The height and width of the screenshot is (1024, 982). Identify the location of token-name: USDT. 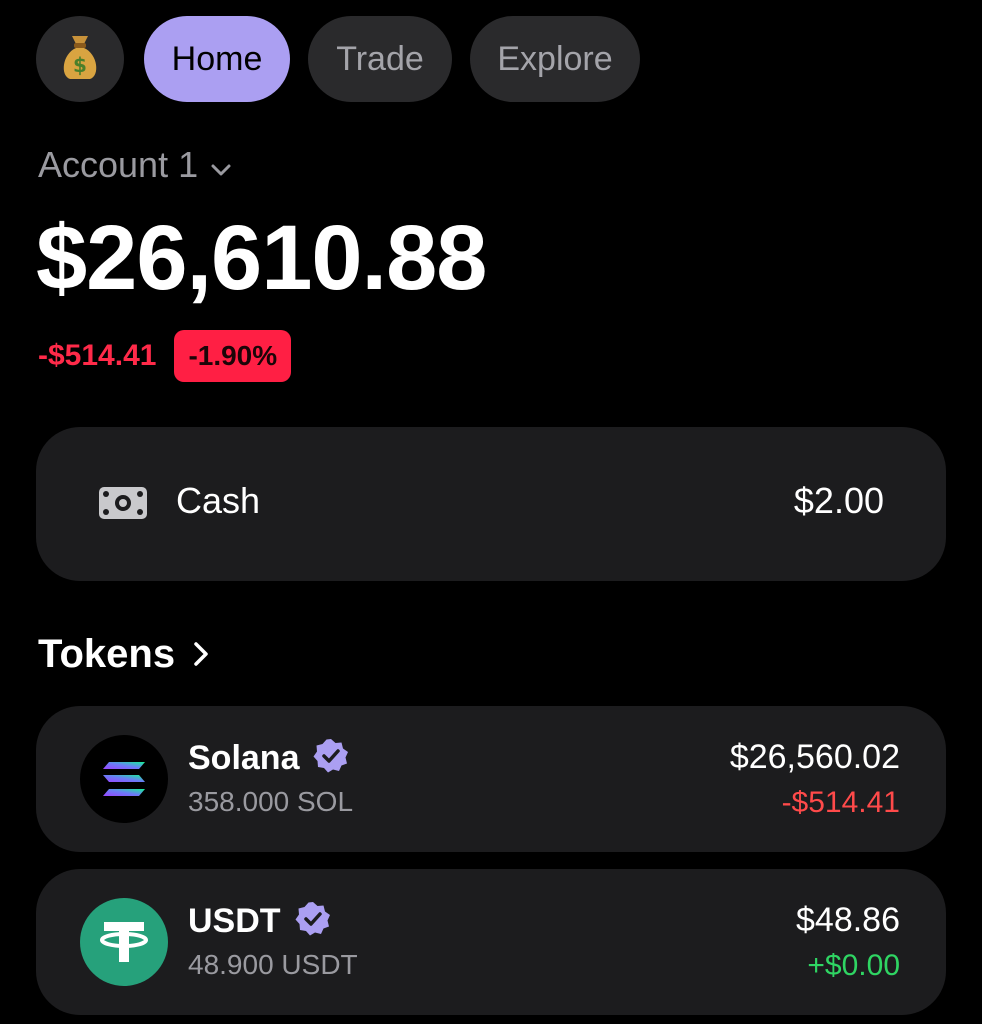
(234, 921).